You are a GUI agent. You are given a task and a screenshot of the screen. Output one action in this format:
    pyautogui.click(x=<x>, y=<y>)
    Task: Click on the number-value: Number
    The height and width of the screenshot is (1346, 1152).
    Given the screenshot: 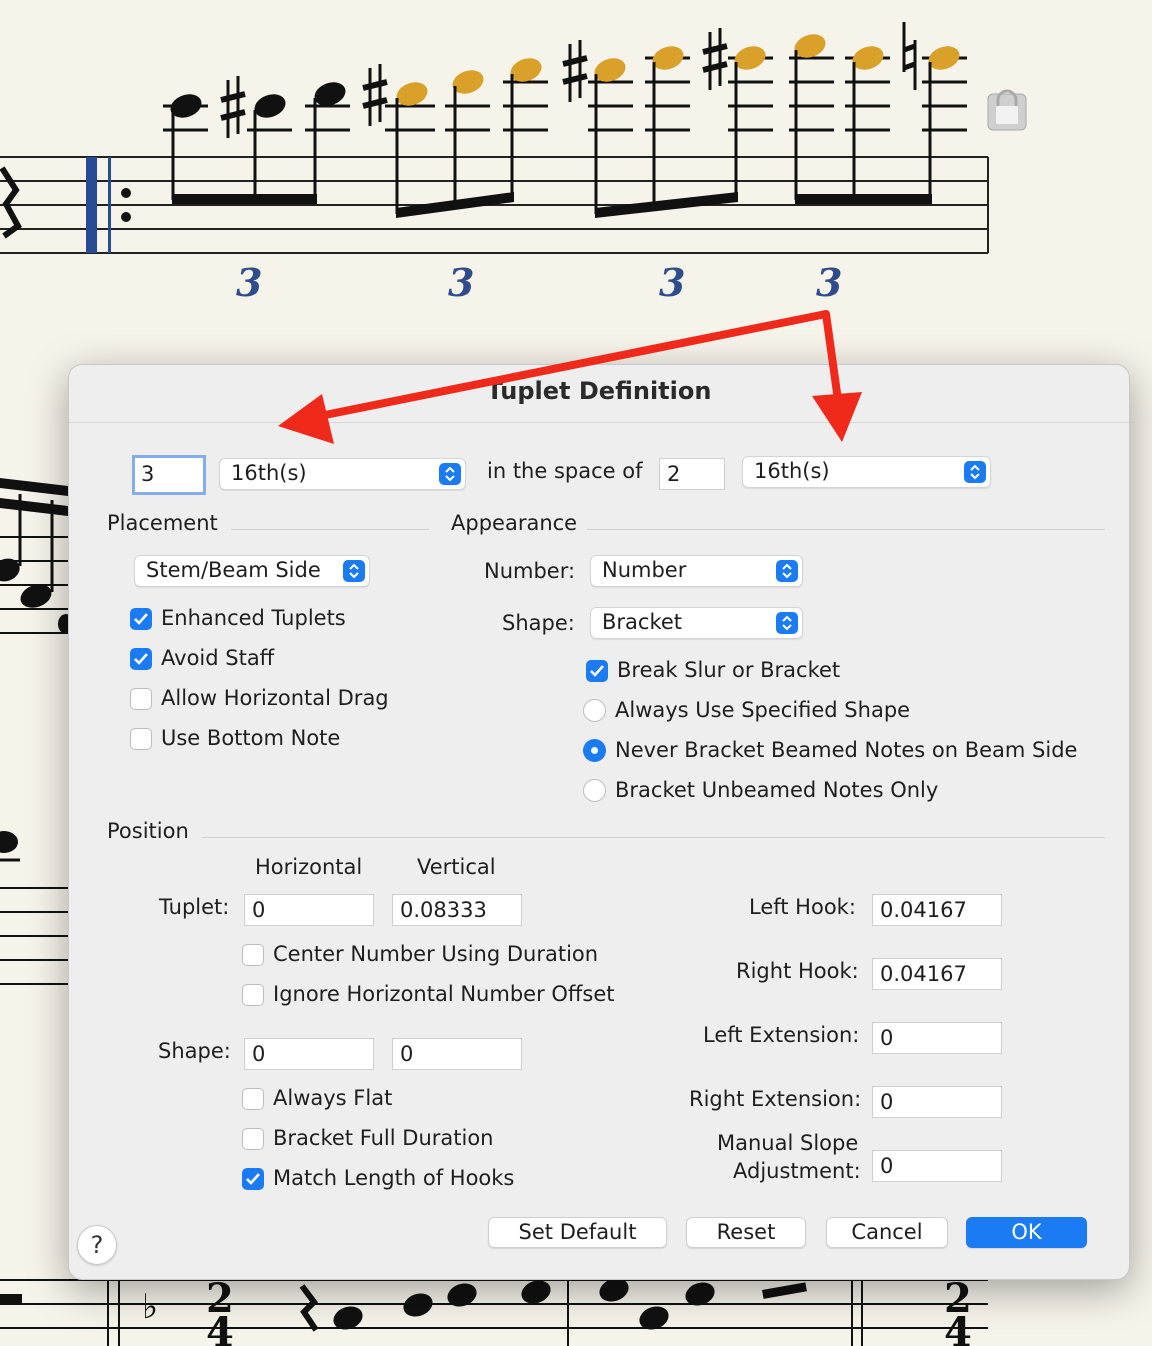 What is the action you would take?
    pyautogui.click(x=644, y=570)
    